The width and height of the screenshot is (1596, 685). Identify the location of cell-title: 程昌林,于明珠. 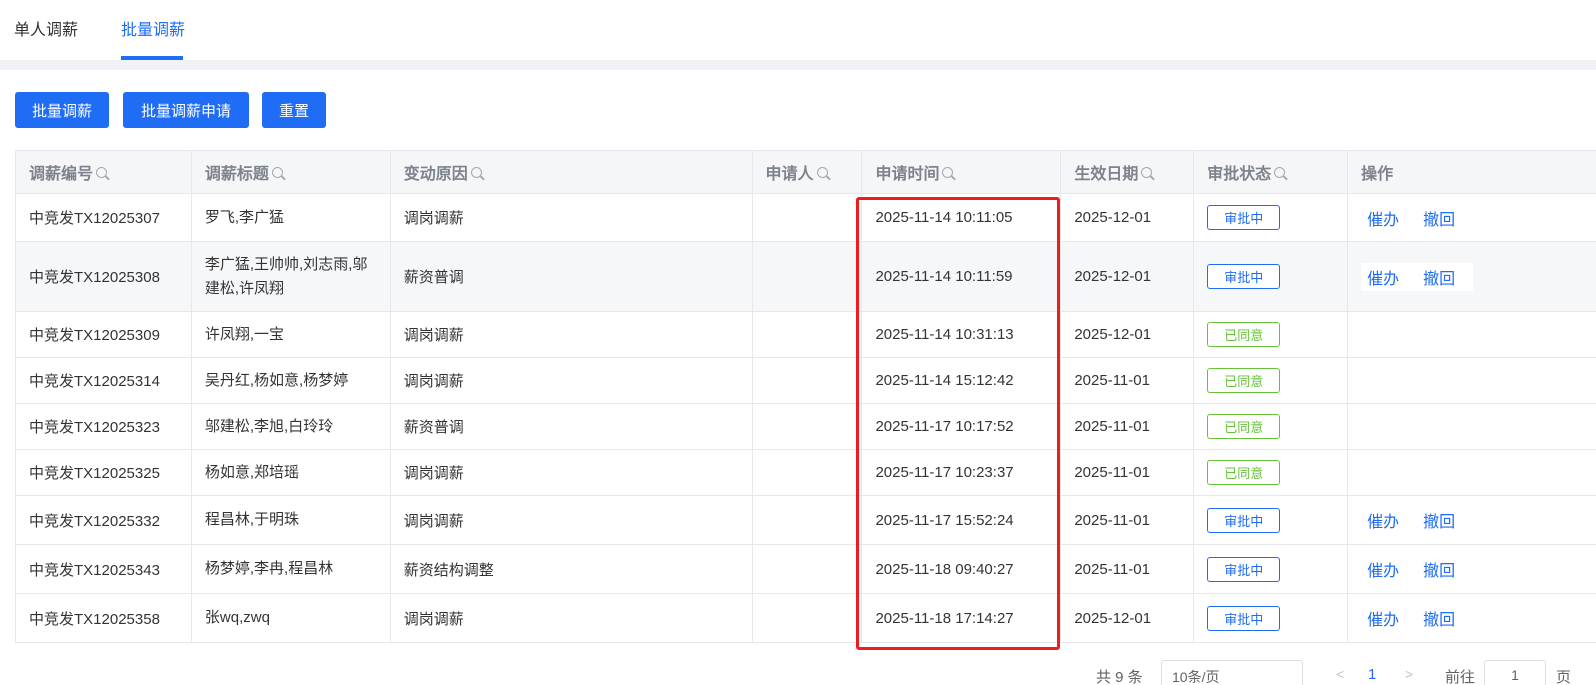
(291, 520).